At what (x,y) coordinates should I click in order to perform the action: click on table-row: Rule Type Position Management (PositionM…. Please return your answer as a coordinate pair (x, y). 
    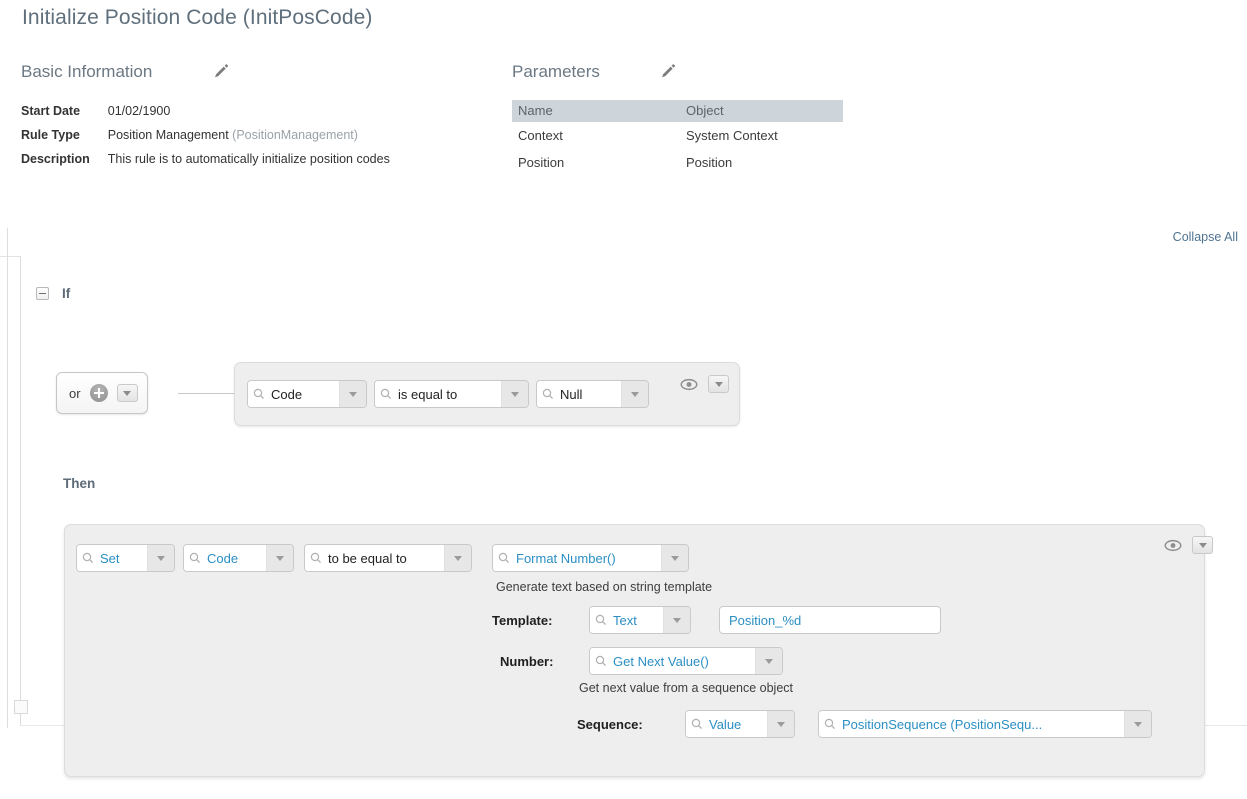
    Looking at the image, I should click on (205, 140).